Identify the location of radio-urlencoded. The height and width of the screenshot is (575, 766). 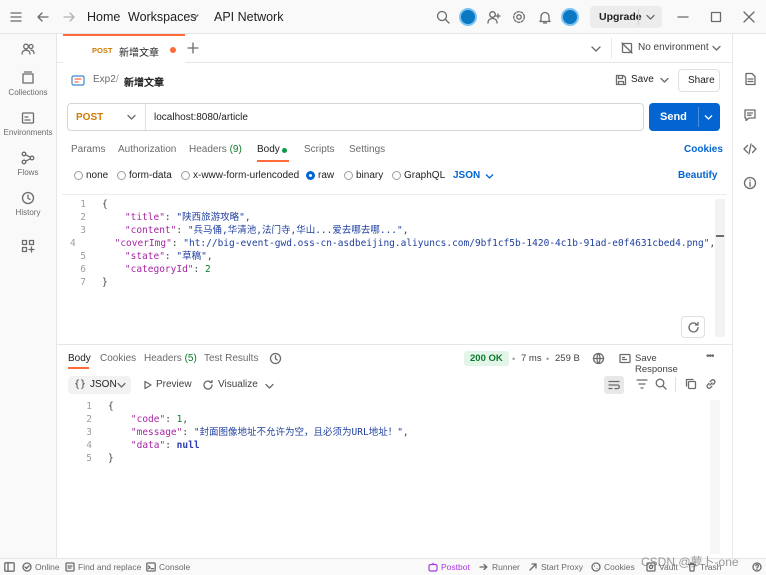
(185, 175).